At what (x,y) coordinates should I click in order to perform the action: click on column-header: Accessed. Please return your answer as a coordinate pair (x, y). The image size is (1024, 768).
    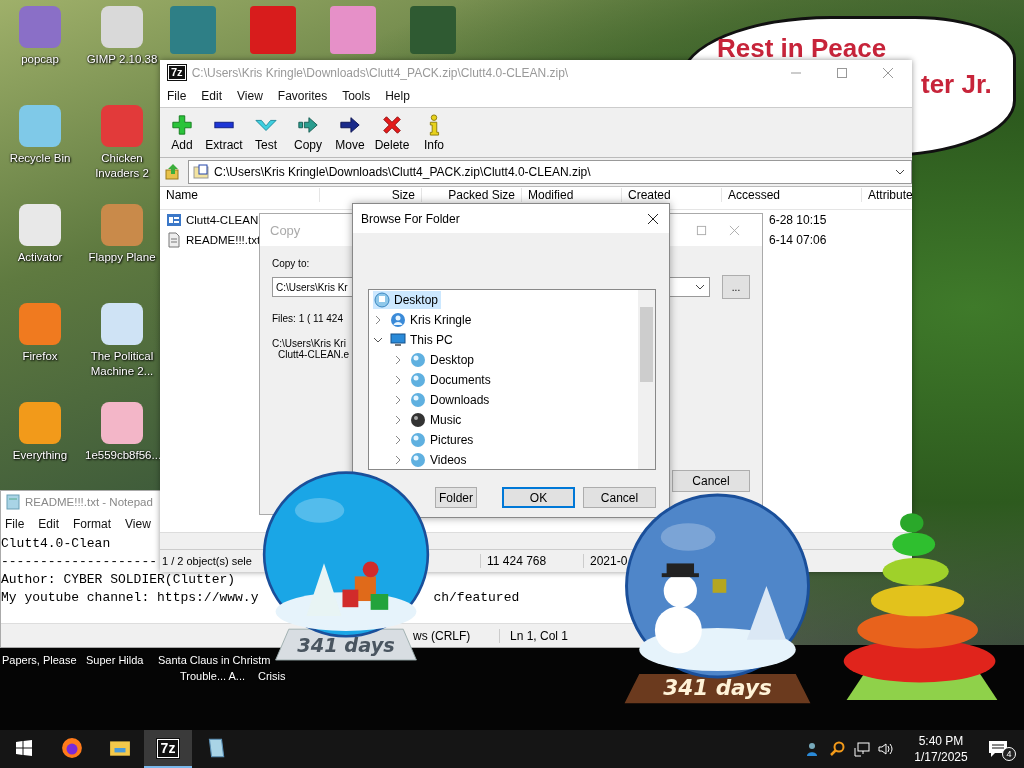
    Looking at the image, I should click on (792, 195).